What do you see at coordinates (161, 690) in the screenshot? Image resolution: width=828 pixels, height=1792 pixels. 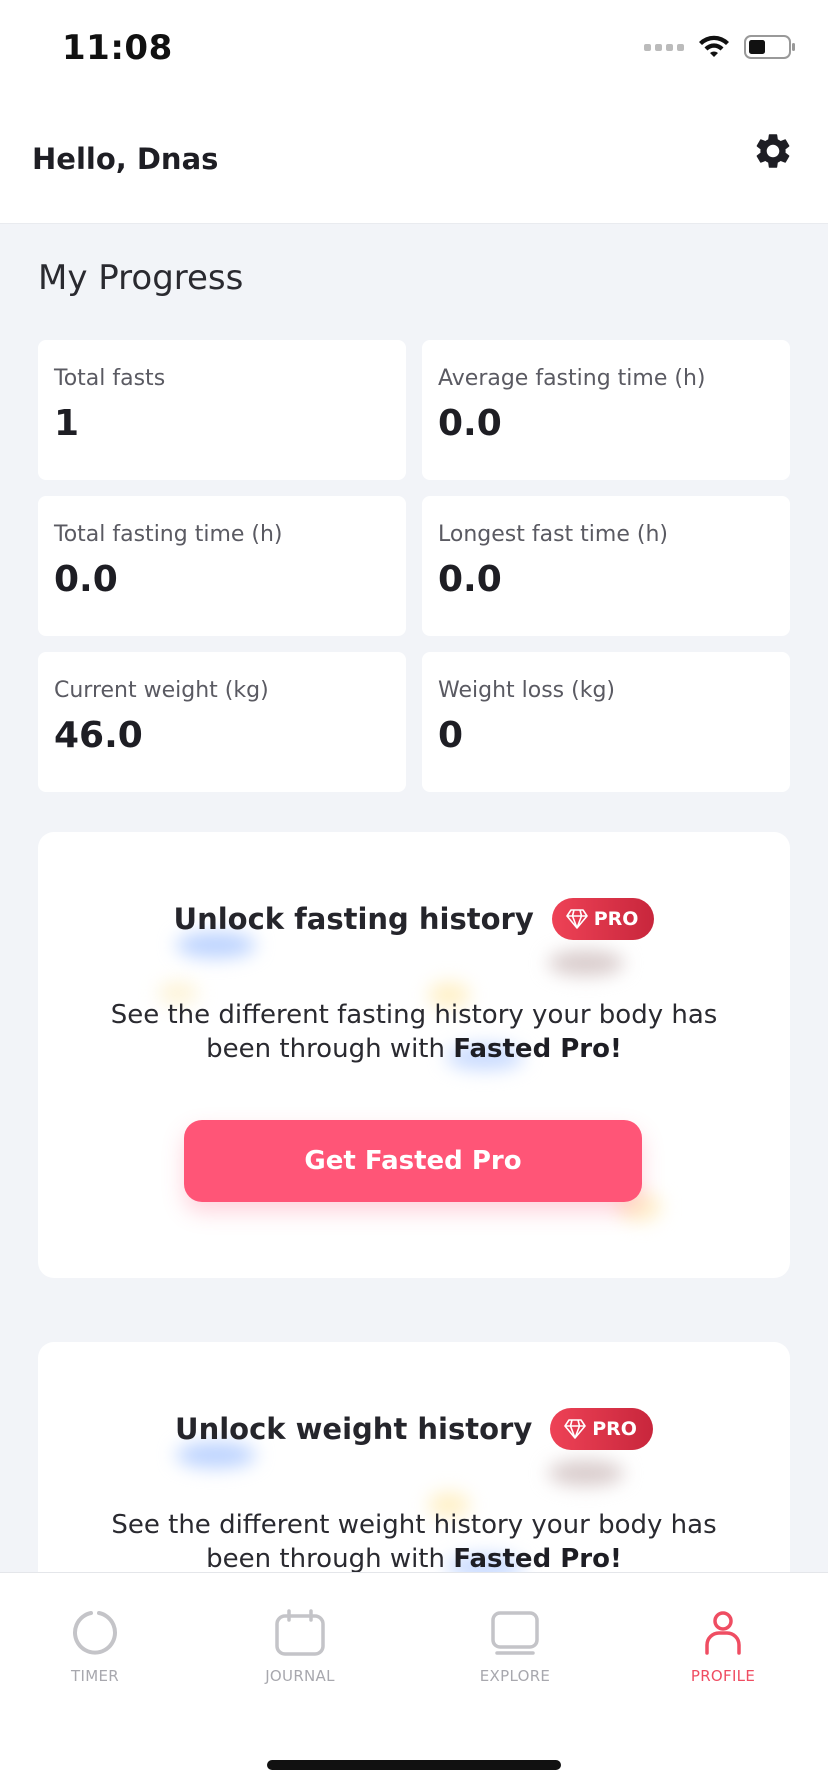 I see `stat-label: Current weight (kg)` at bounding box center [161, 690].